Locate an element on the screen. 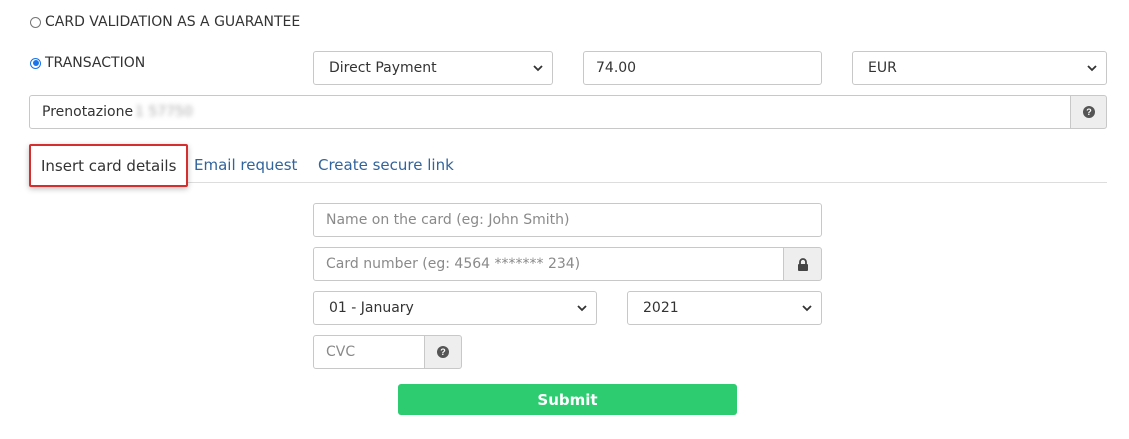 The height and width of the screenshot is (439, 1129). card-number-lock is located at coordinates (802, 264).